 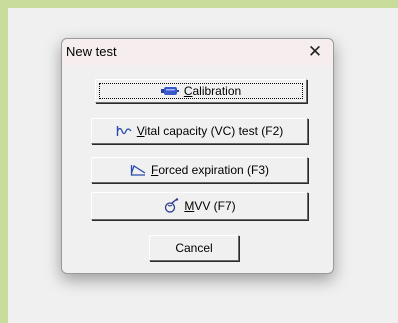 I want to click on forced-expiration-button: Forced expiration (F3), so click(x=199, y=170).